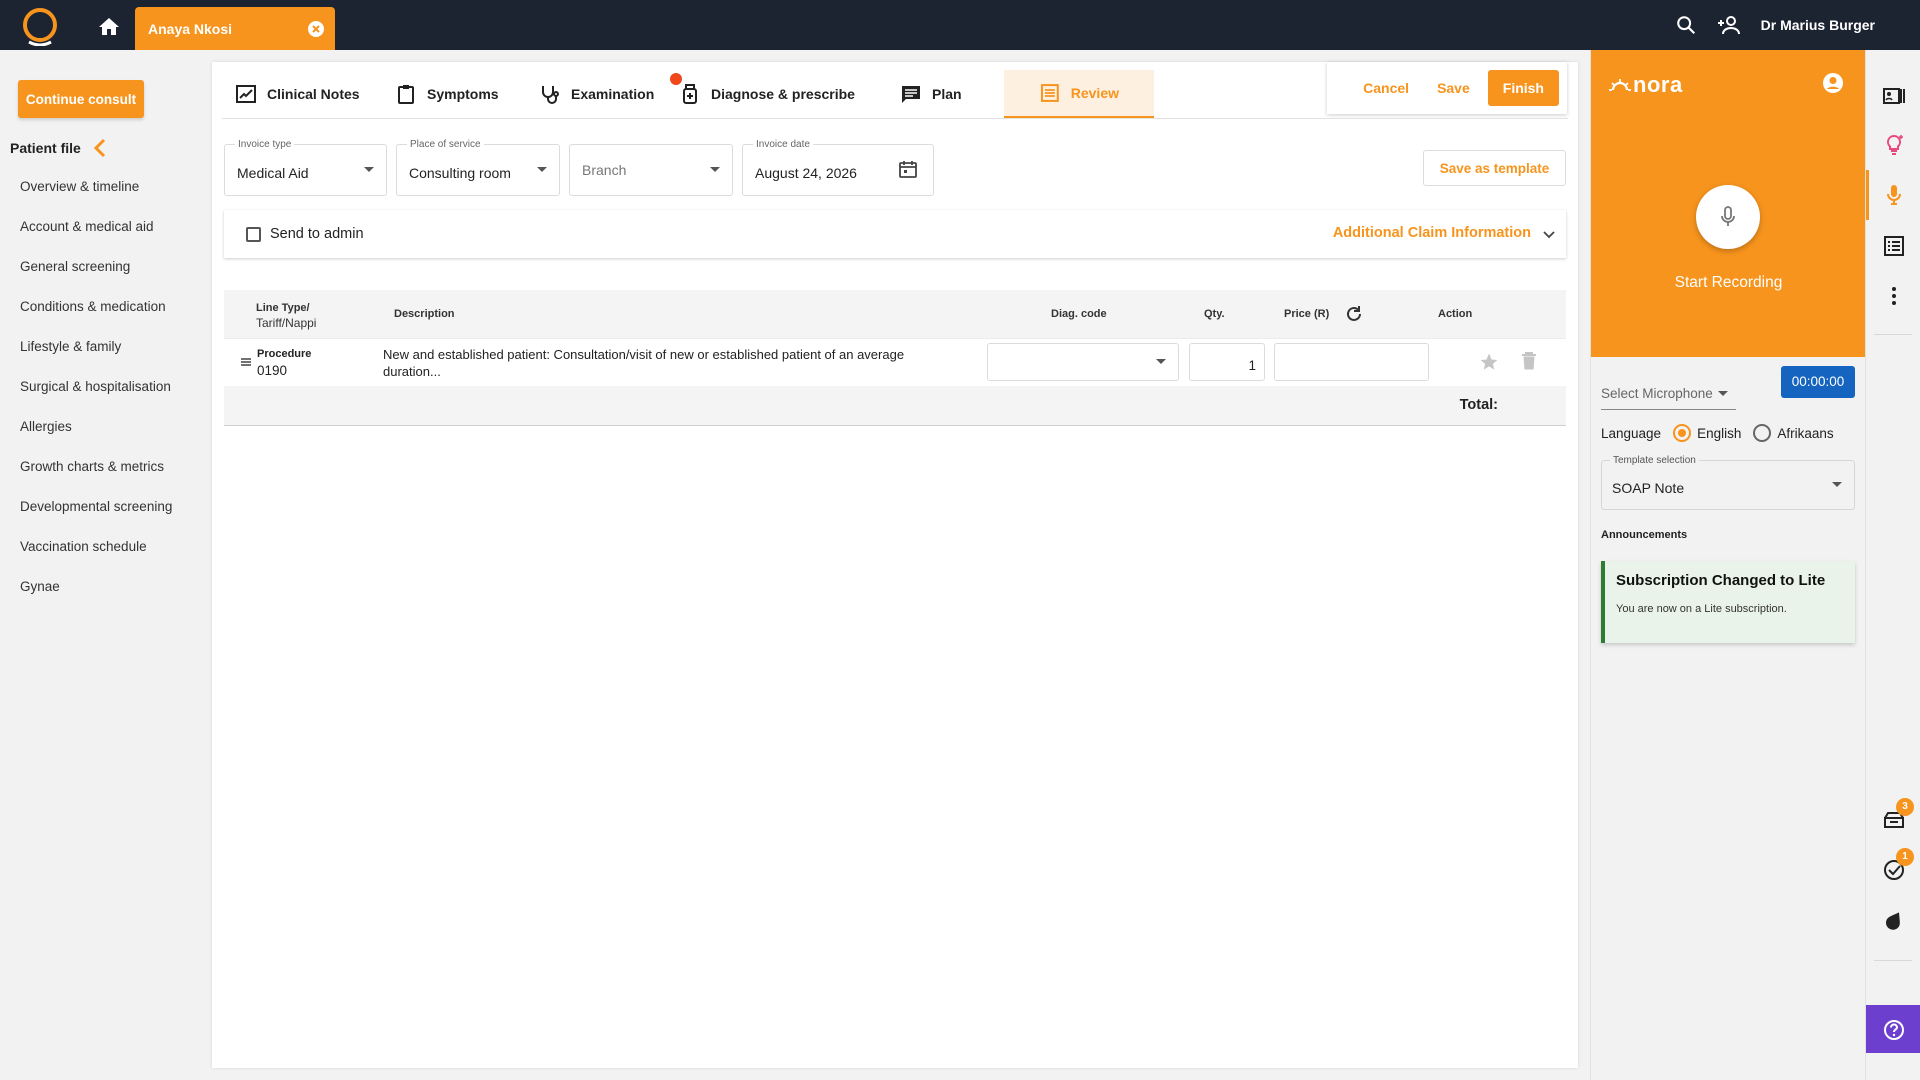  Describe the element at coordinates (1894, 145) in the screenshot. I see `lightbulb-icon` at that location.